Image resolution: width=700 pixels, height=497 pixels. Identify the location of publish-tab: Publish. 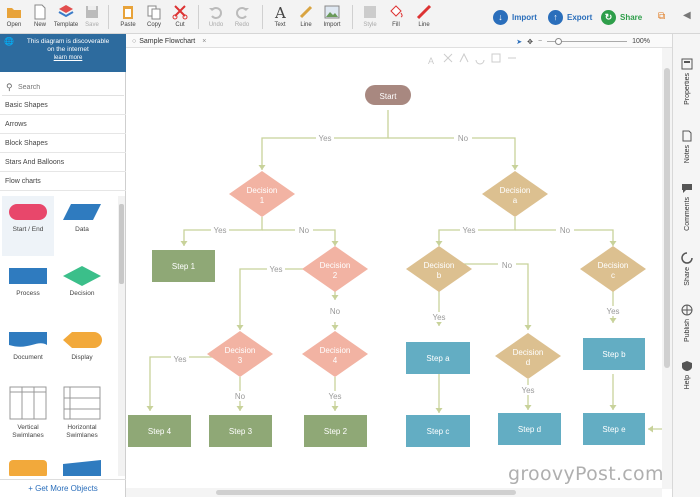
(686, 324).